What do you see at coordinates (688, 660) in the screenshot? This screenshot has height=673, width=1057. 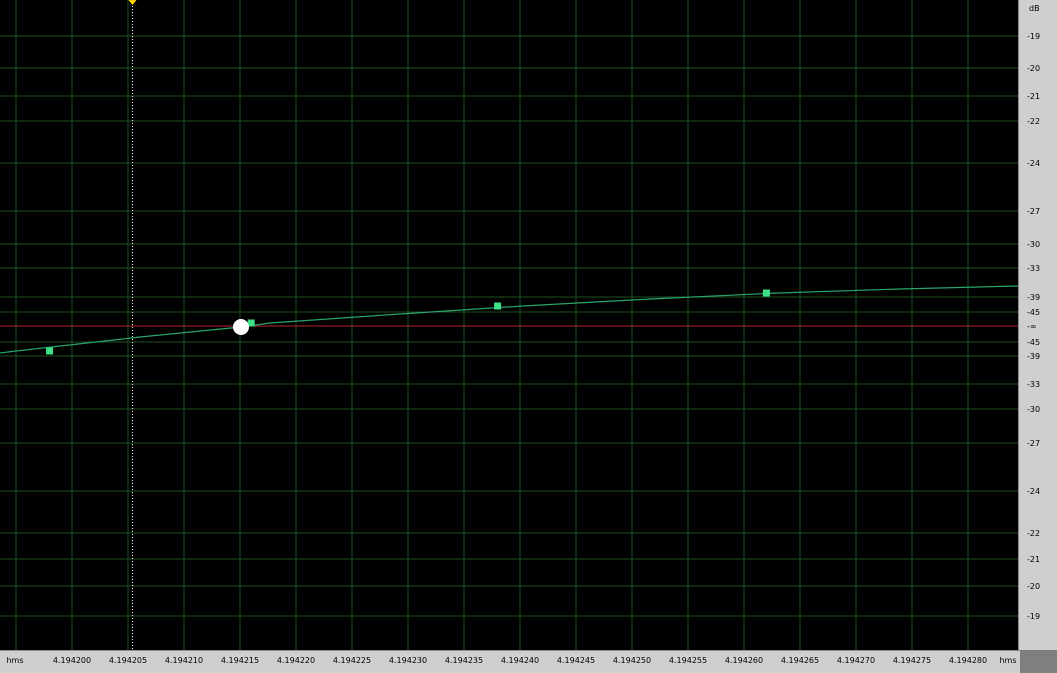 I see `time-tick-label: 4.194255` at bounding box center [688, 660].